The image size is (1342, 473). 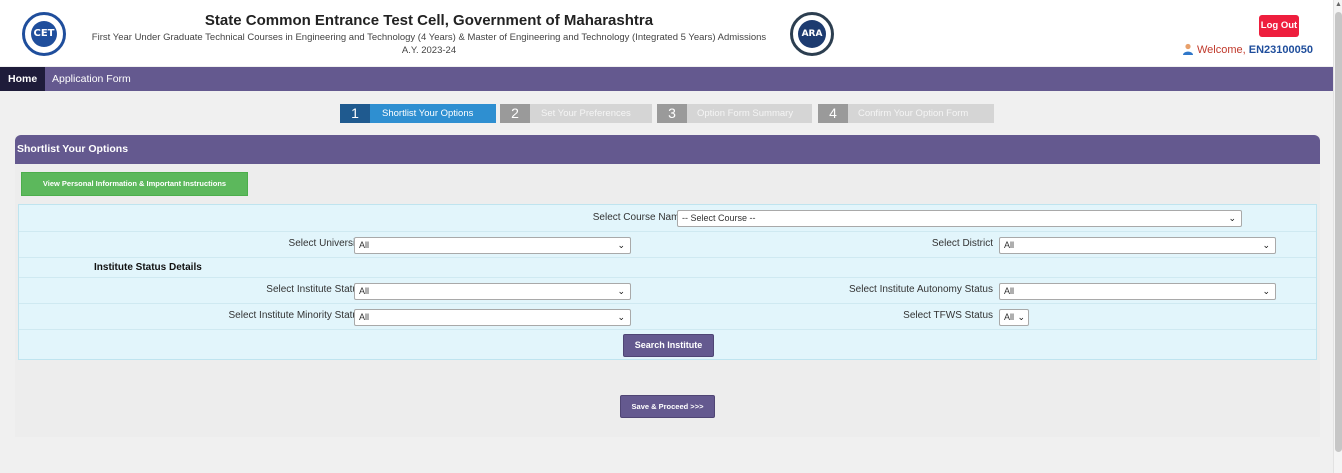 What do you see at coordinates (638, 217) in the screenshot?
I see `course-label: Select Course Name` at bounding box center [638, 217].